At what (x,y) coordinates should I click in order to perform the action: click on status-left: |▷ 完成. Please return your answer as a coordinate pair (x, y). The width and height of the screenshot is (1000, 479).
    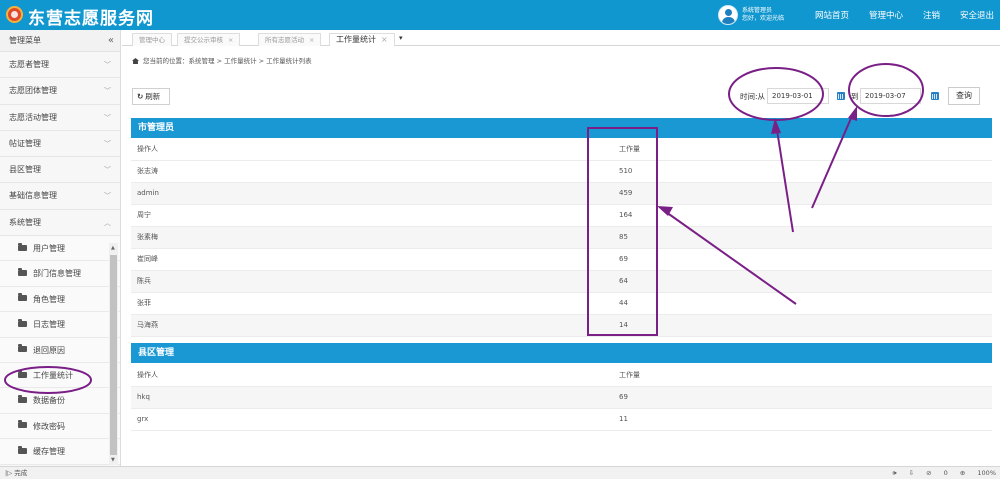
    Looking at the image, I should click on (16, 473).